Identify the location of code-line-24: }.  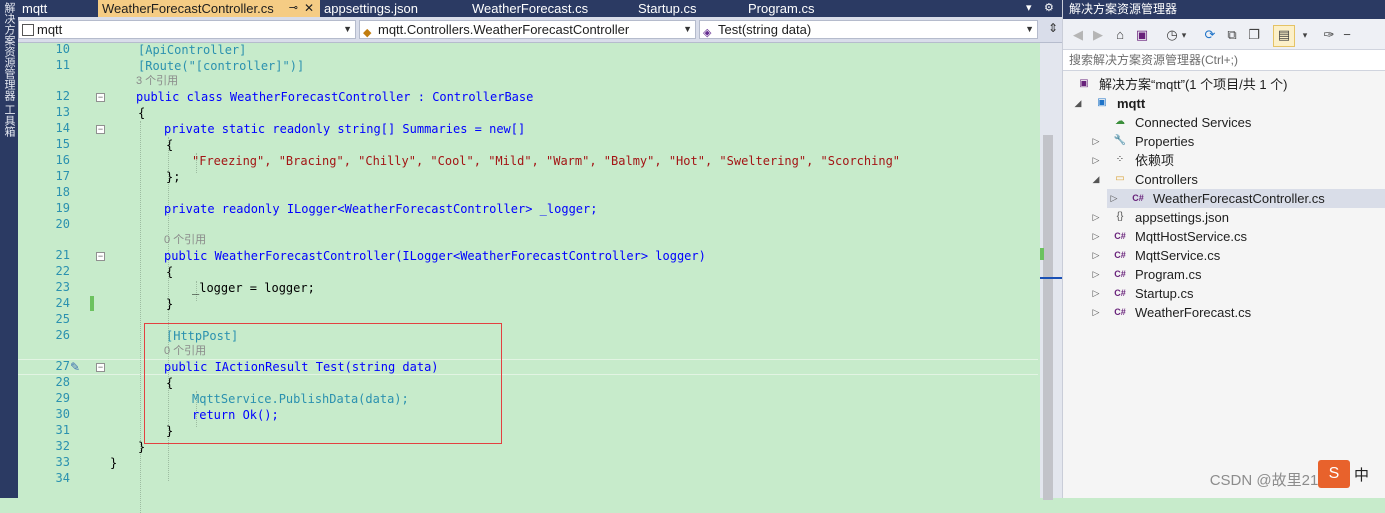
(528, 304).